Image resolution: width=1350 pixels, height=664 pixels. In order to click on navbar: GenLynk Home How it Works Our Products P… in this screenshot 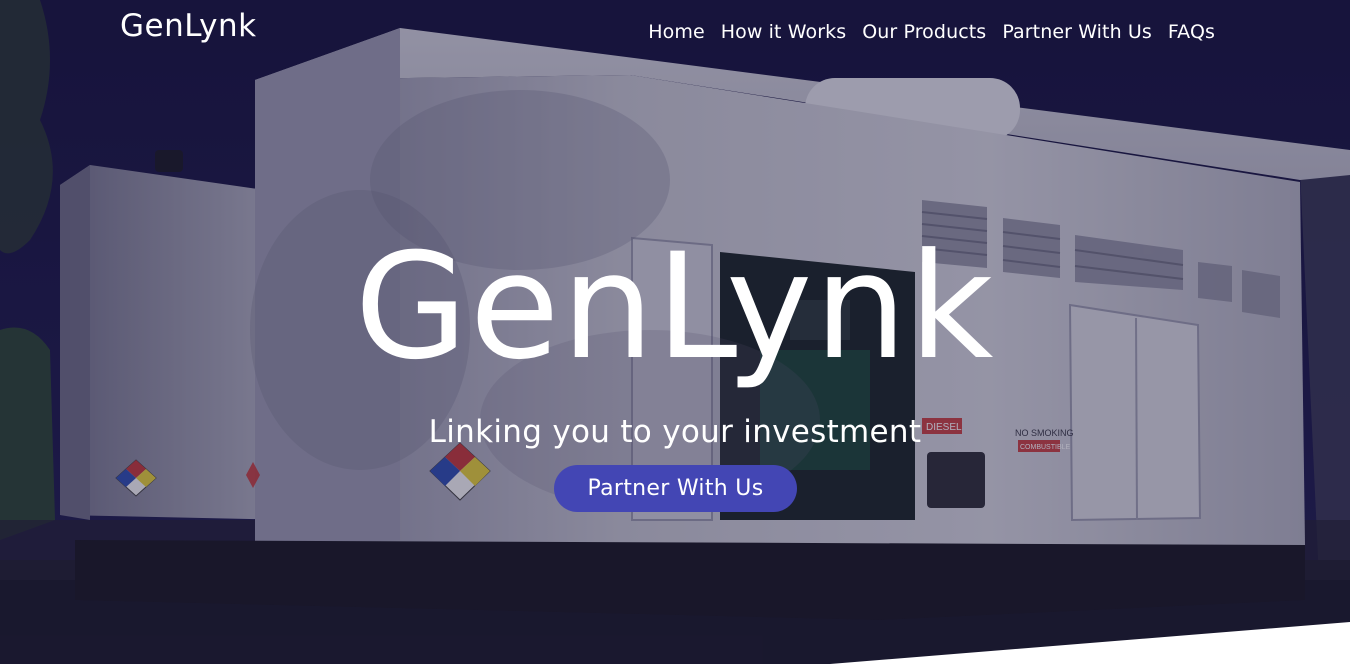, I will do `click(675, 32)`.